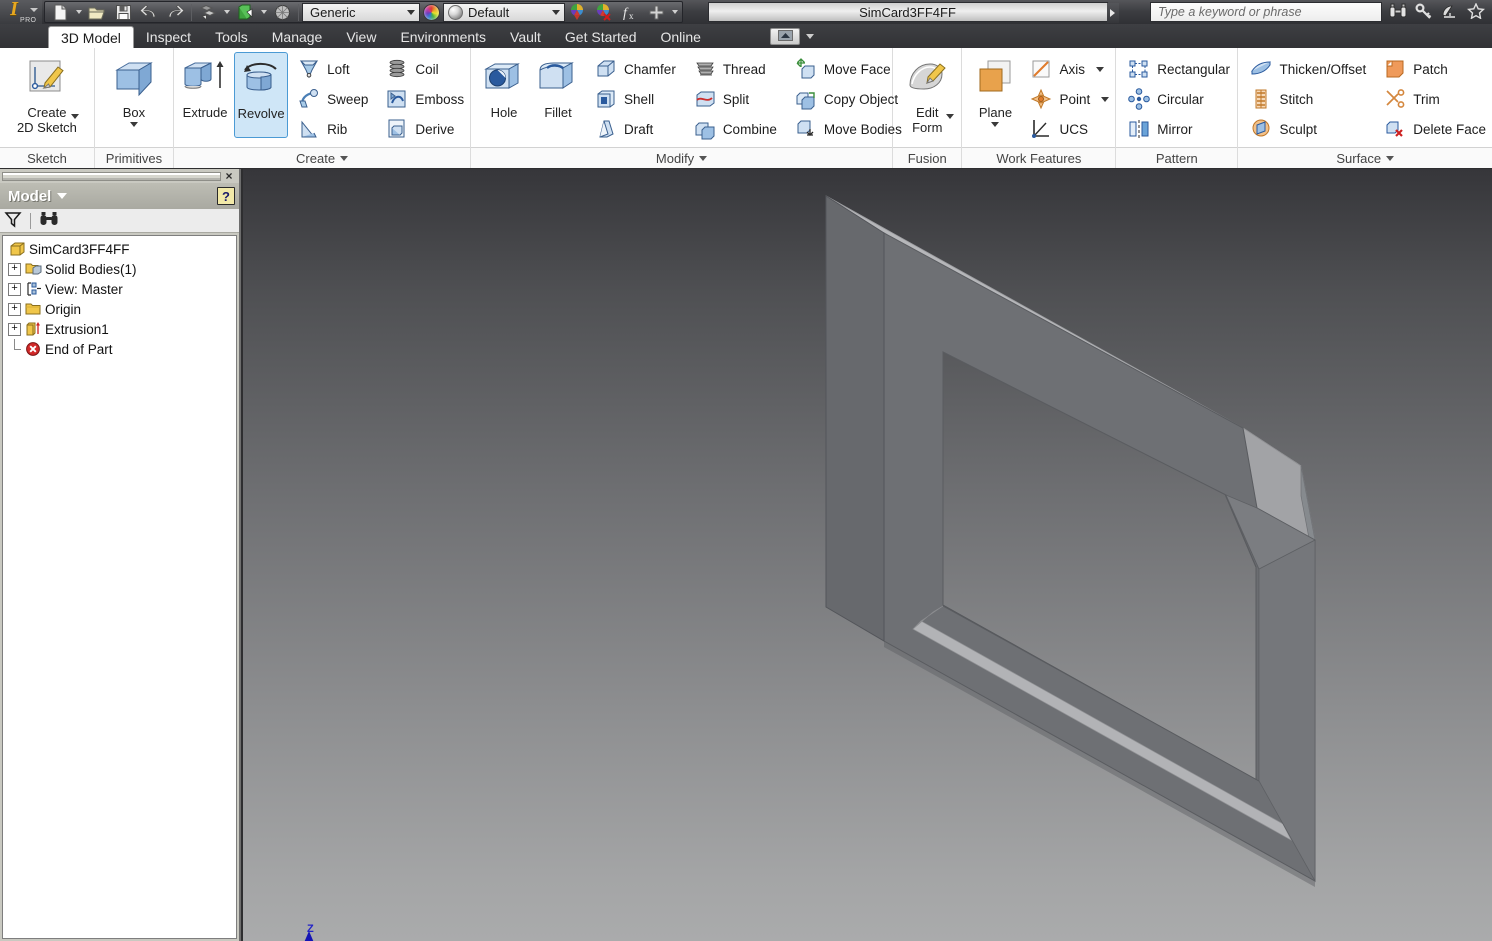 The image size is (1492, 941). What do you see at coordinates (636, 69) in the screenshot?
I see `chamfer-button: Chamfer` at bounding box center [636, 69].